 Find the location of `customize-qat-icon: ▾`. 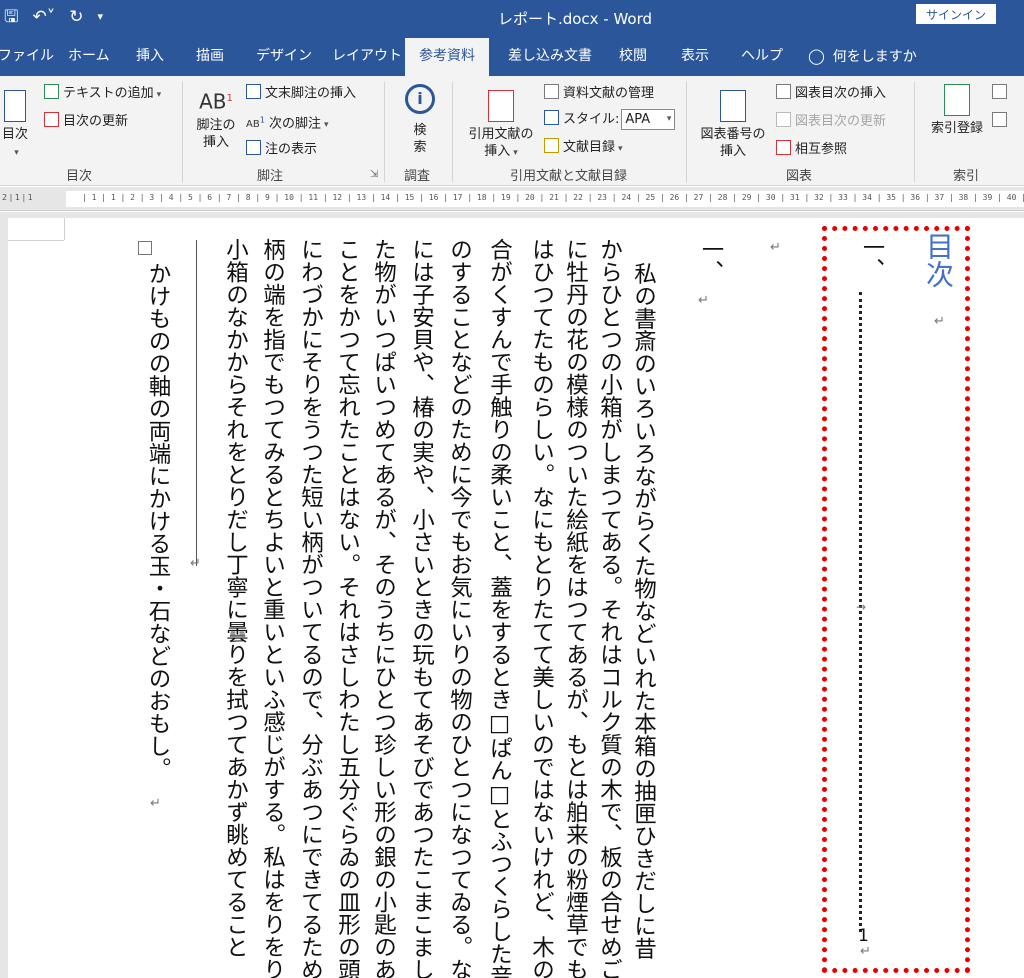

customize-qat-icon: ▾ is located at coordinates (100, 17).